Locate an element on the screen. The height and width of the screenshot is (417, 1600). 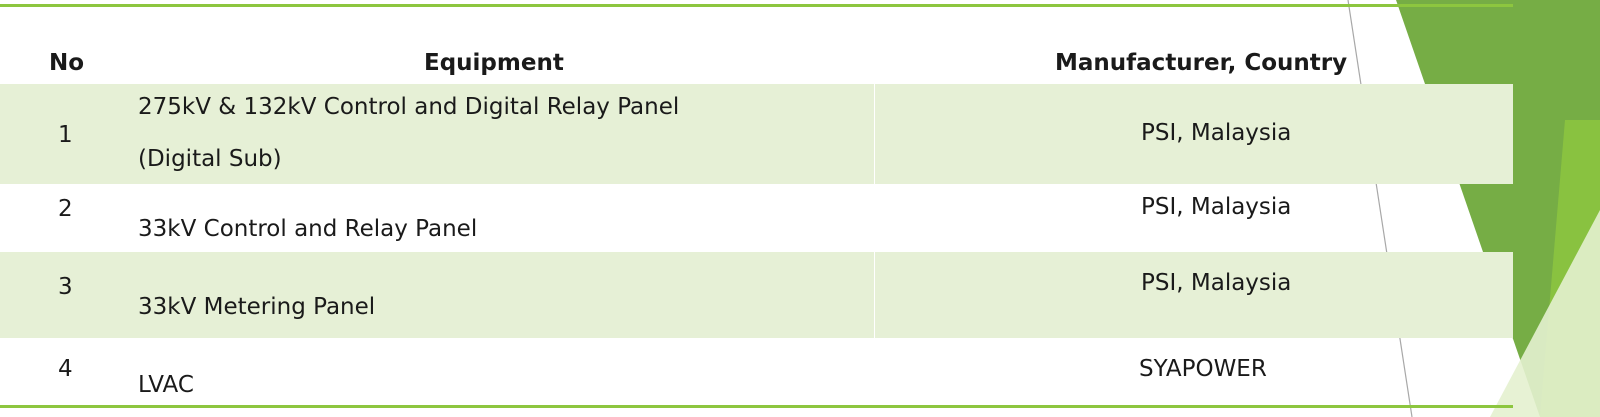
table-bottom-rule is located at coordinates (756, 406).